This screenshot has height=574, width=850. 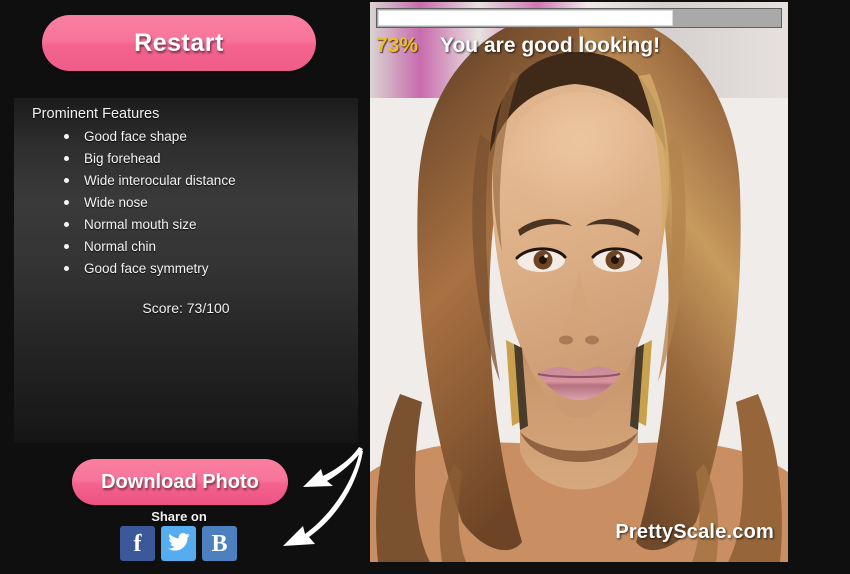 I want to click on list-item-label: Good face symmetry, so click(x=146, y=268).